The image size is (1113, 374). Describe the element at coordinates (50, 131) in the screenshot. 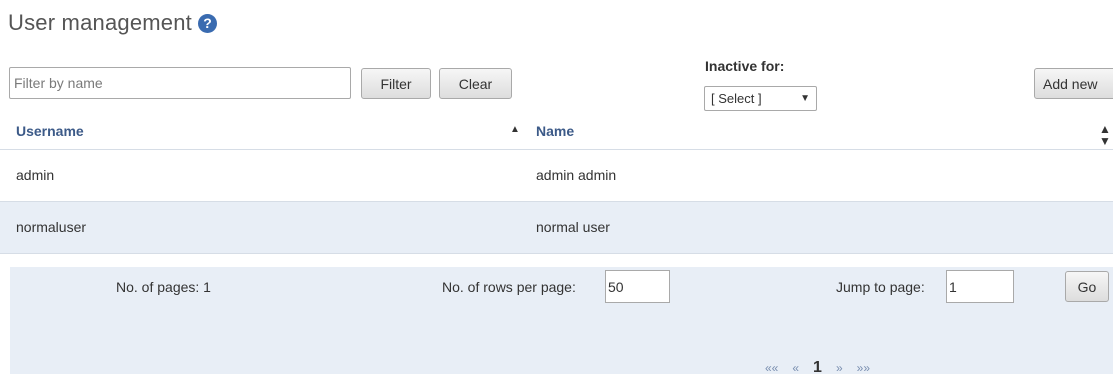

I see `column-header-username: Username` at that location.